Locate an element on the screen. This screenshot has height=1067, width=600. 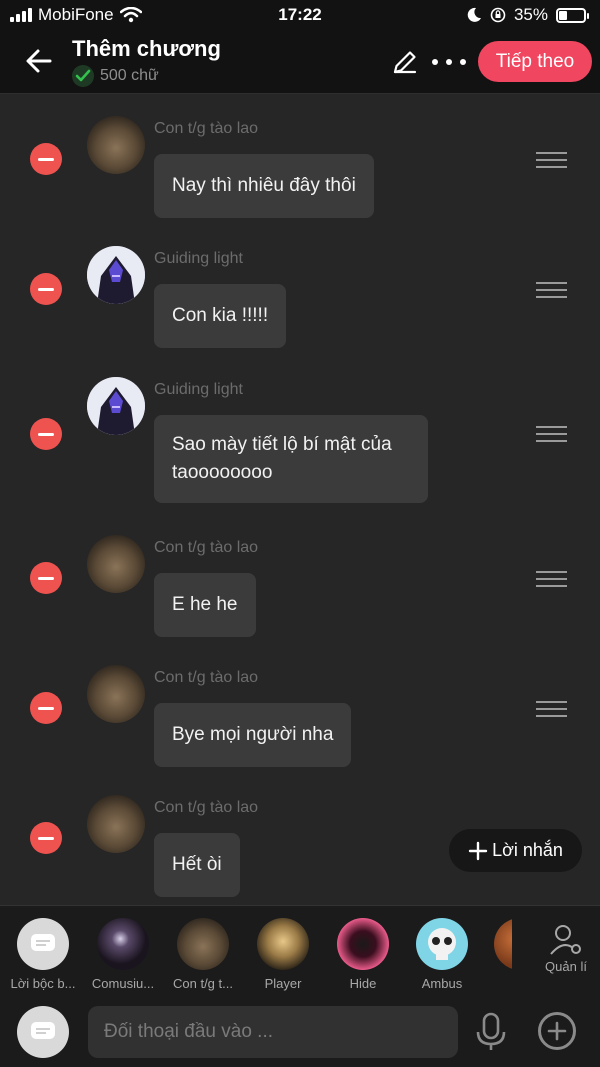
page-title: Thêm chương is located at coordinates (146, 48).